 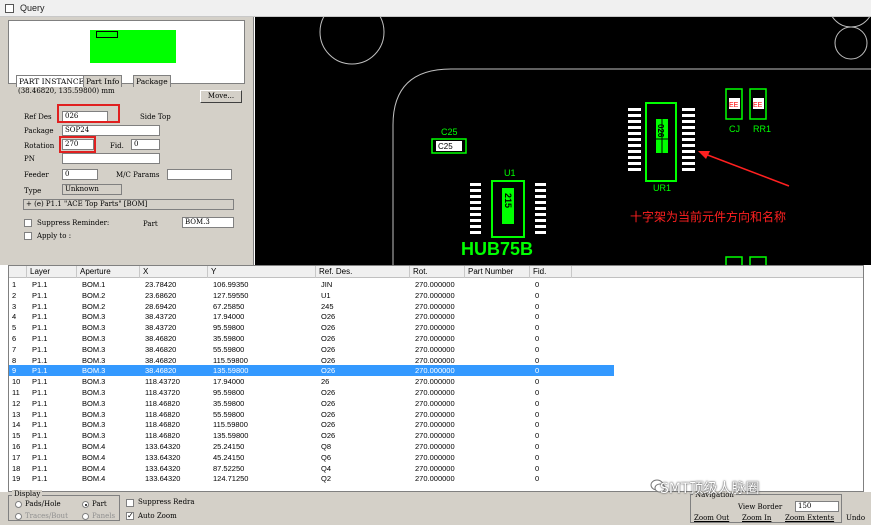 I want to click on part-field: BOM.3, so click(x=208, y=222).